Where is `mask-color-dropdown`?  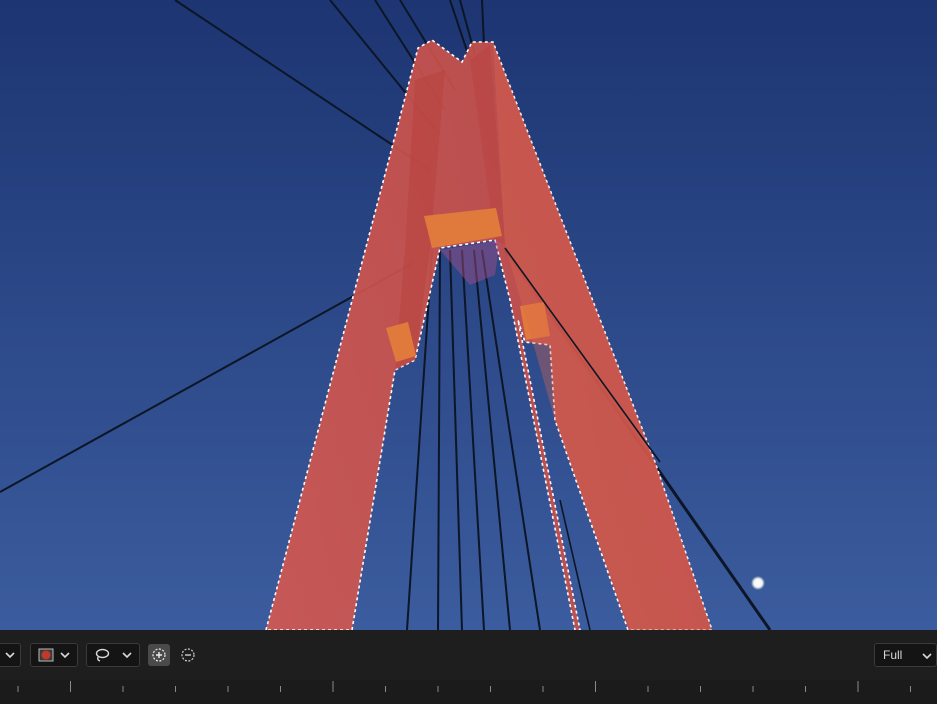
mask-color-dropdown is located at coordinates (54, 655).